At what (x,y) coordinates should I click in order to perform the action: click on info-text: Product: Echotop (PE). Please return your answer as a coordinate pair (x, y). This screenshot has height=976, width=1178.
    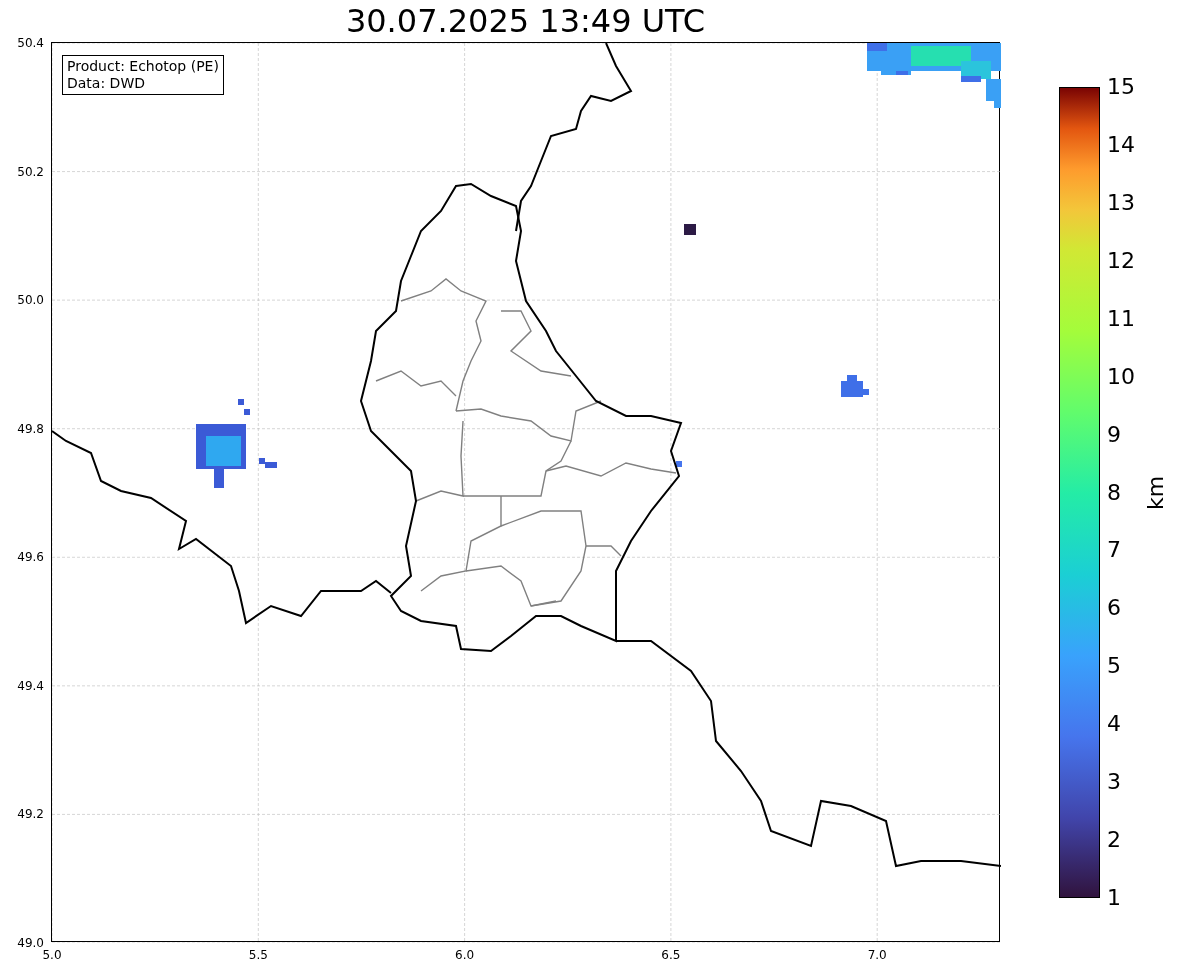
    Looking at the image, I should click on (143, 66).